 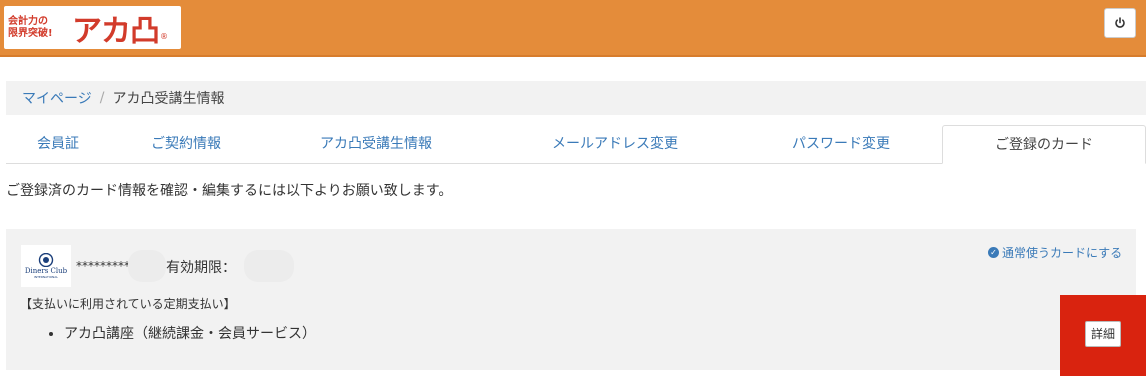 I want to click on detail-button: 詳細, so click(x=1103, y=334).